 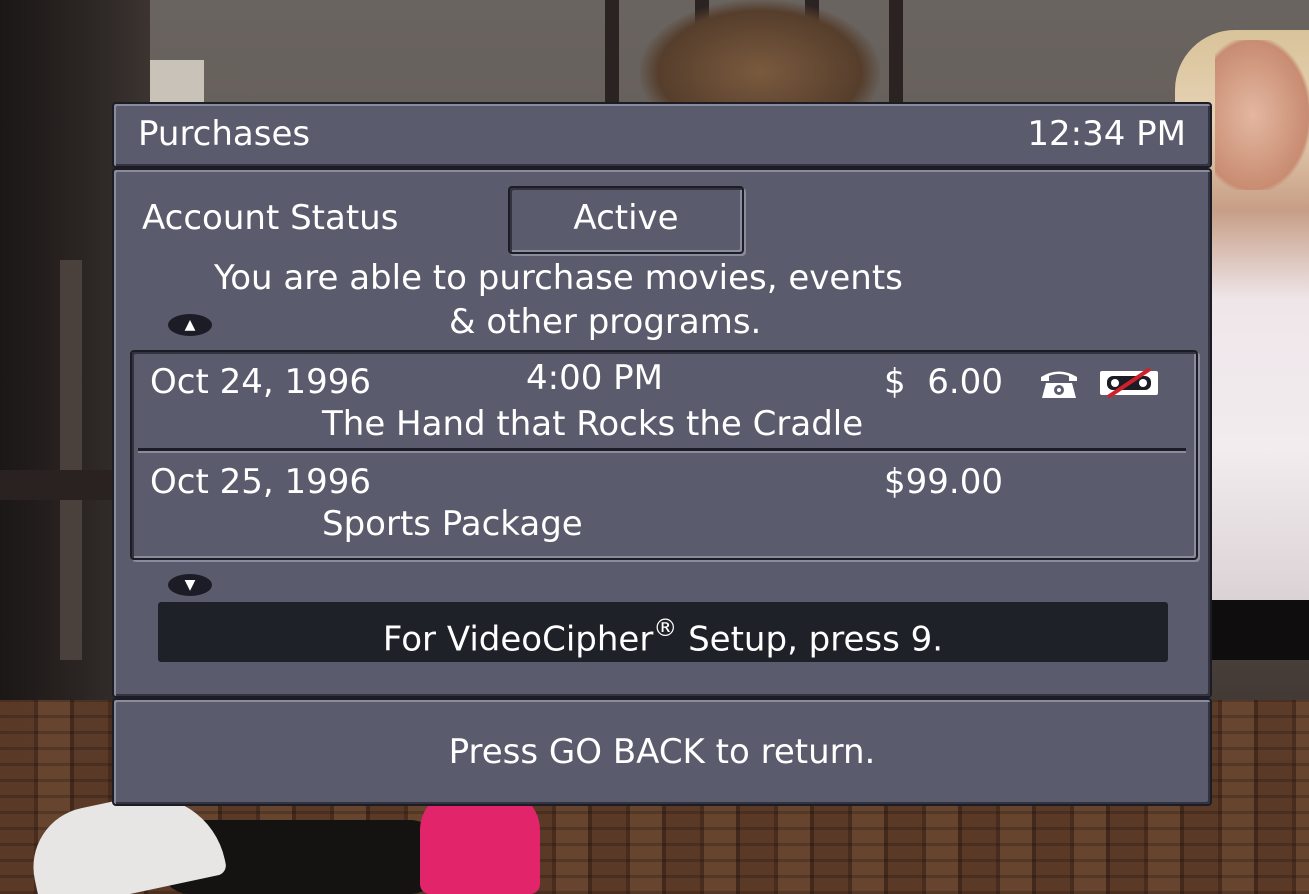 What do you see at coordinates (177, 81) in the screenshot?
I see `background-sign` at bounding box center [177, 81].